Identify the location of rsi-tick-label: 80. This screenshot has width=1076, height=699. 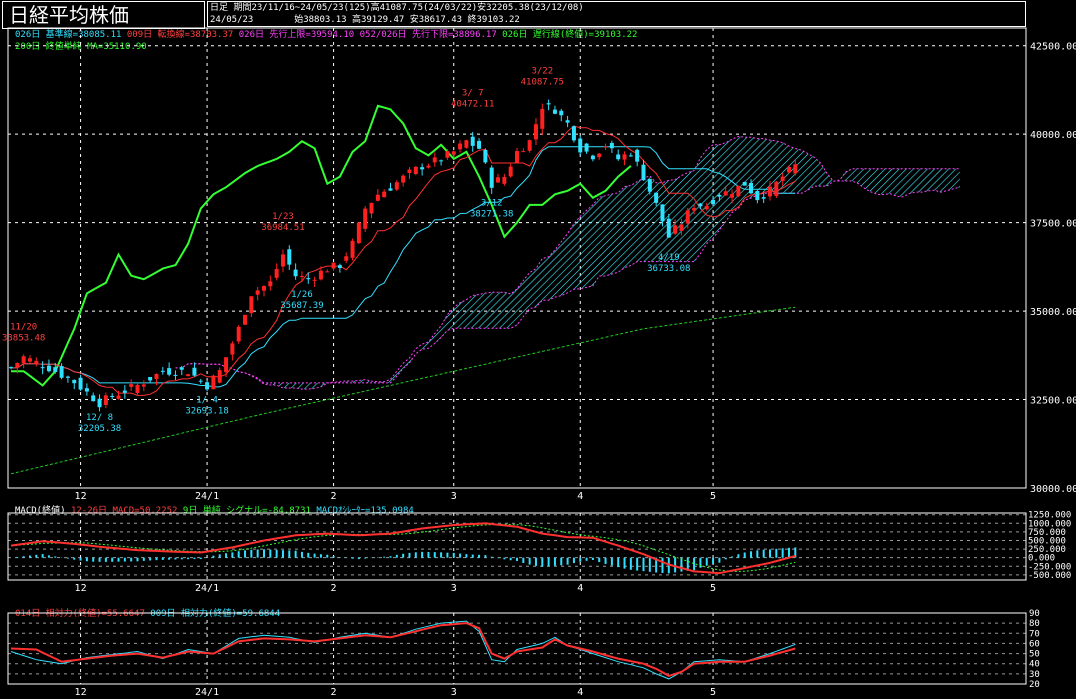
(1034, 624).